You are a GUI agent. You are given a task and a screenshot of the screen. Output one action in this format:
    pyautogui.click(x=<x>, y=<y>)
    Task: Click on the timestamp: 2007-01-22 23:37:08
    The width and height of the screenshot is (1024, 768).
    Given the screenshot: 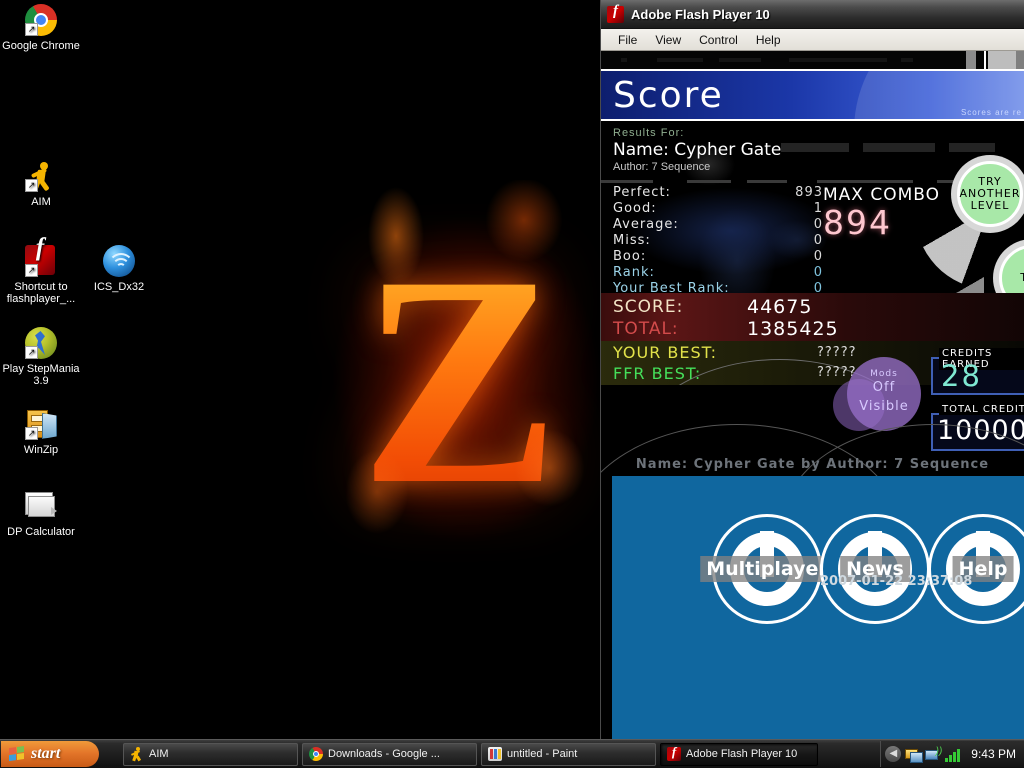 What is the action you would take?
    pyautogui.click(x=896, y=581)
    